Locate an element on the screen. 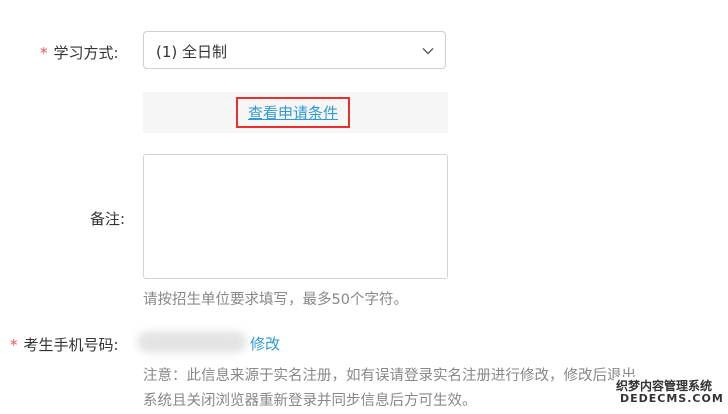  phone-number-redacted is located at coordinates (192, 342).